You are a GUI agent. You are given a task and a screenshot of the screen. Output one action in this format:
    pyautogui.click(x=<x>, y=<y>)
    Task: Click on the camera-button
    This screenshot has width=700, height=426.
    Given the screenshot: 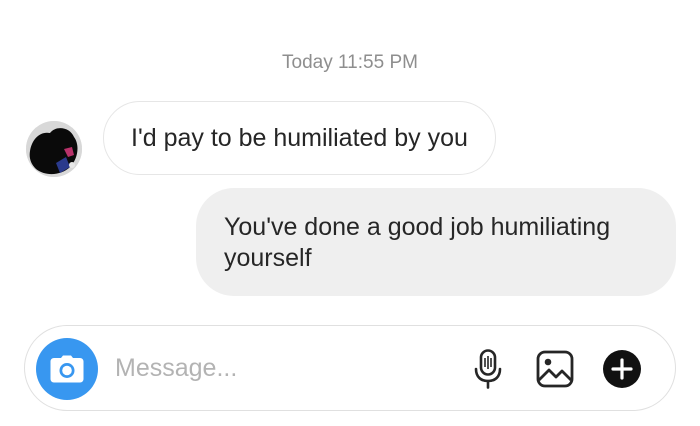 What is the action you would take?
    pyautogui.click(x=67, y=369)
    